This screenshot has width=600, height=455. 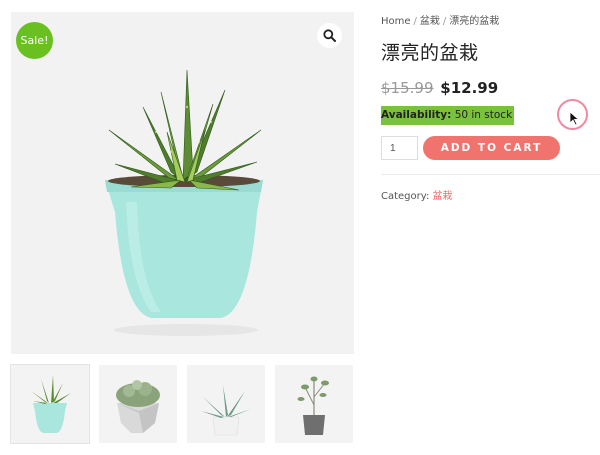 What do you see at coordinates (469, 88) in the screenshot?
I see `sale-price: $12.99` at bounding box center [469, 88].